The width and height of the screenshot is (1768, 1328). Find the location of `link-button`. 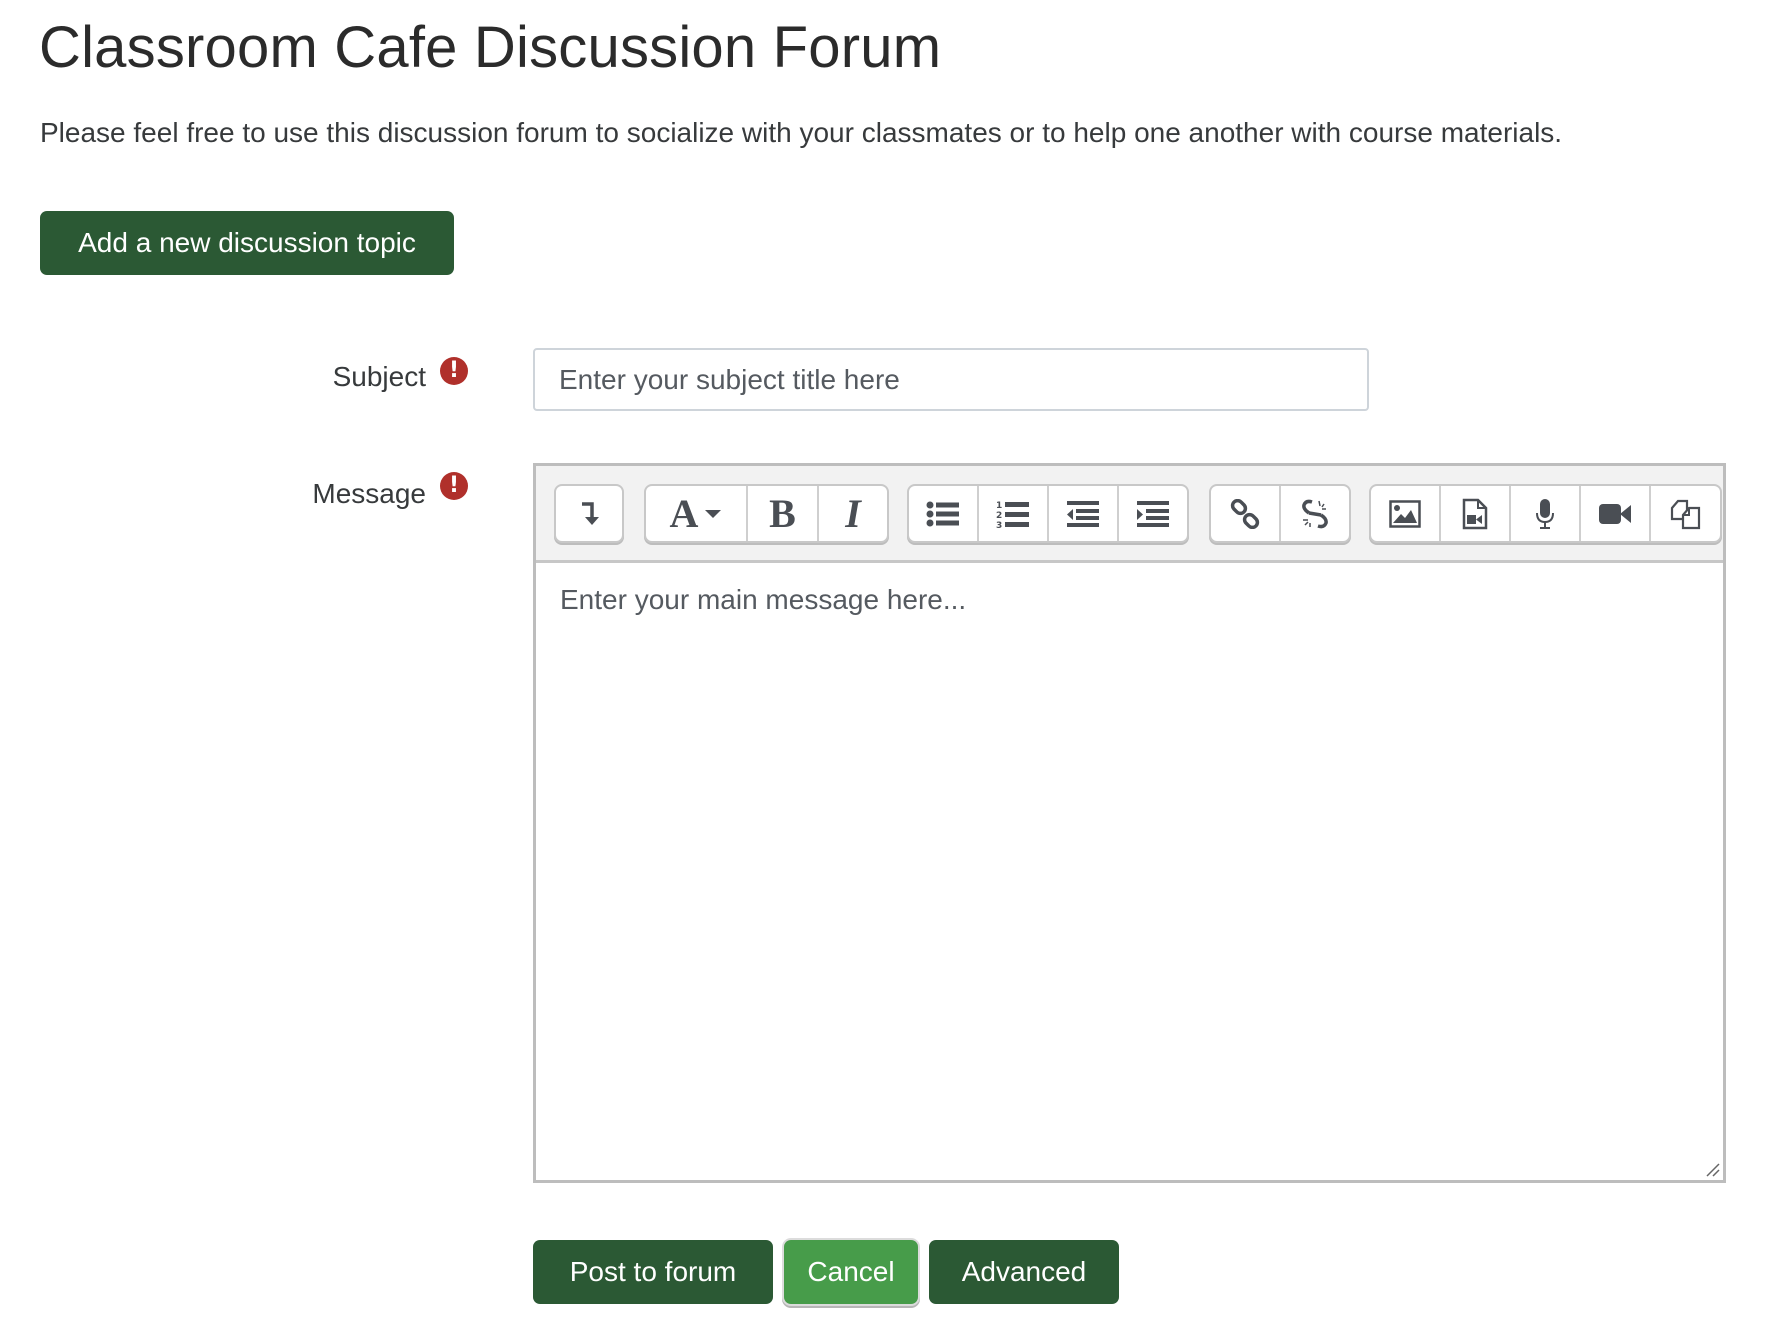

link-button is located at coordinates (1246, 513).